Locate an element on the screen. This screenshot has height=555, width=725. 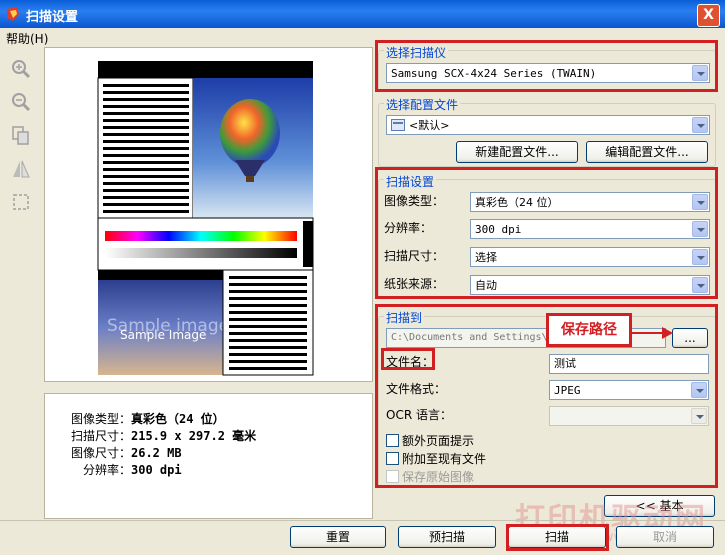
title-bar: 扫描设置 X is located at coordinates (362, 14).